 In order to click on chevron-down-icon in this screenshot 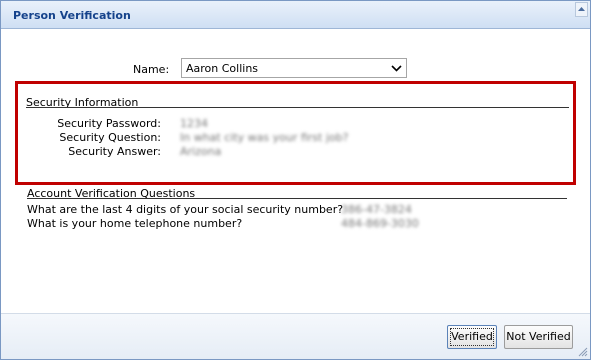, I will do `click(396, 68)`.